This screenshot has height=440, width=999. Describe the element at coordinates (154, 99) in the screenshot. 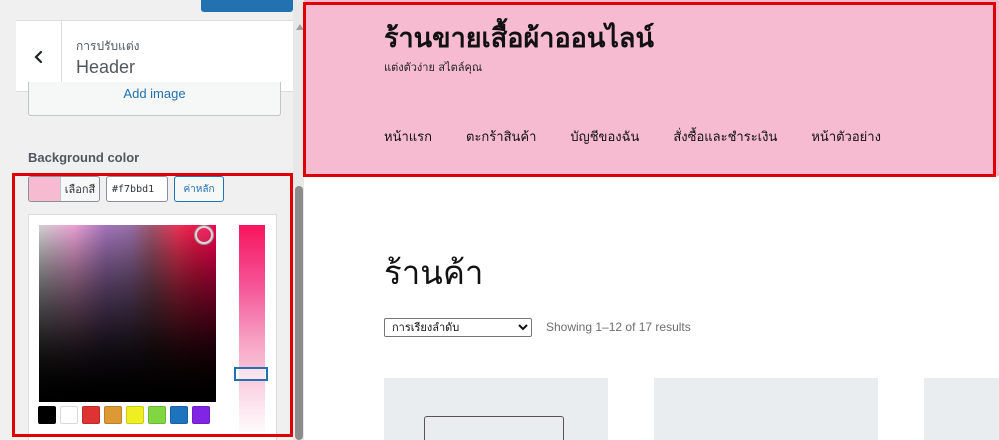

I see `add-image-button: Add image` at that location.